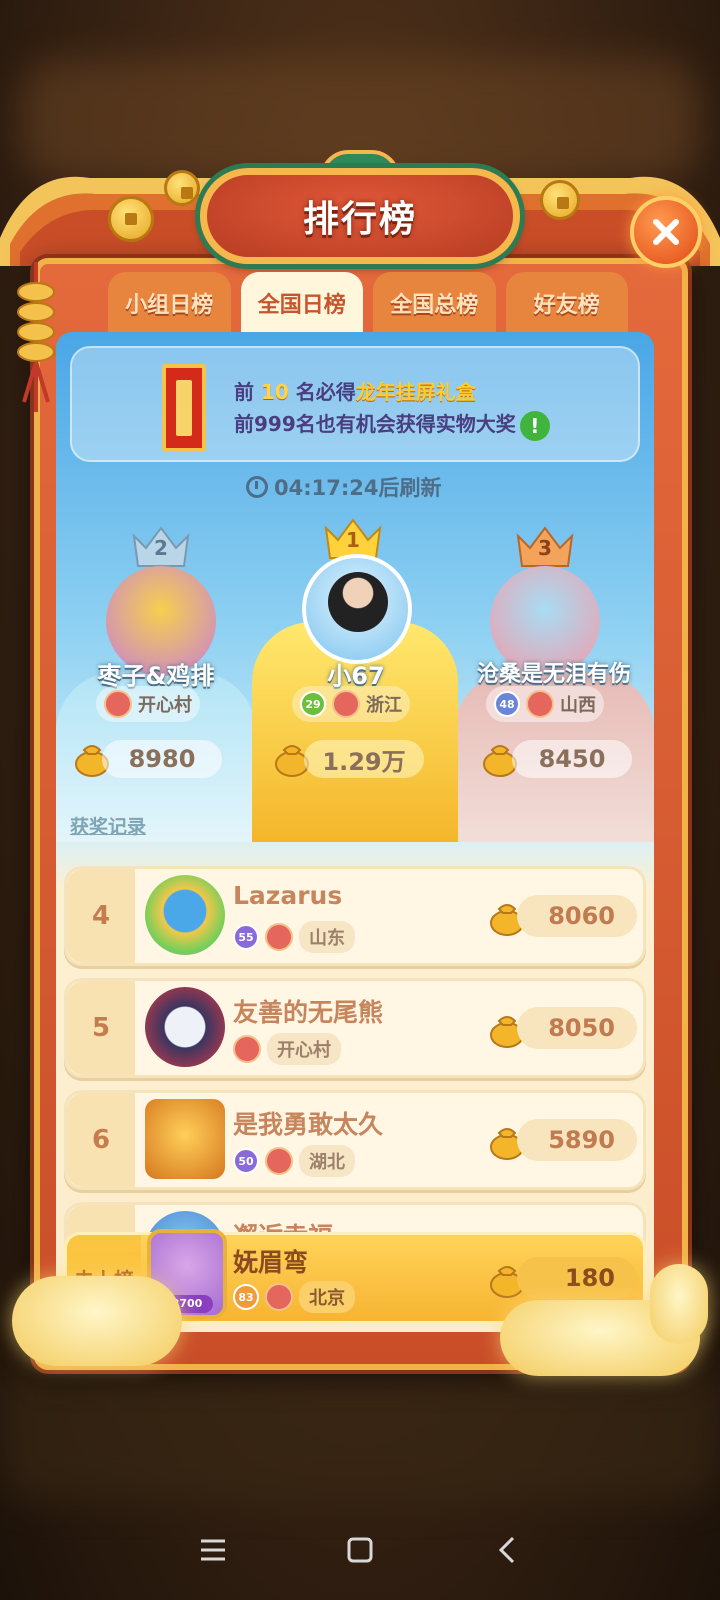 Image resolution: width=720 pixels, height=1600 pixels. What do you see at coordinates (257, 487) in the screenshot?
I see `clock-icon` at bounding box center [257, 487].